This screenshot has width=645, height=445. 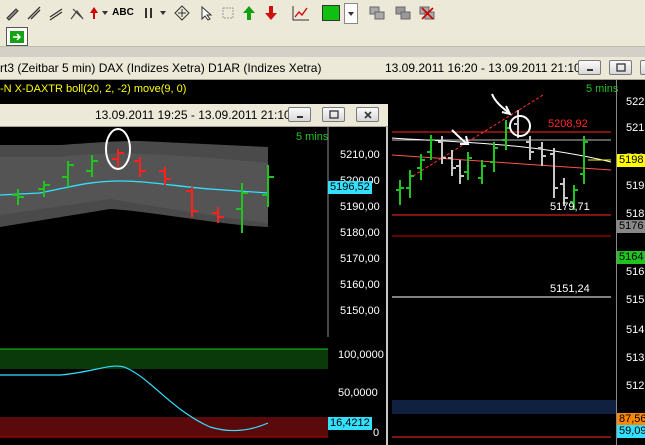 What do you see at coordinates (631, 257) in the screenshot?
I see `price-tag-mid2: 5164` at bounding box center [631, 257].